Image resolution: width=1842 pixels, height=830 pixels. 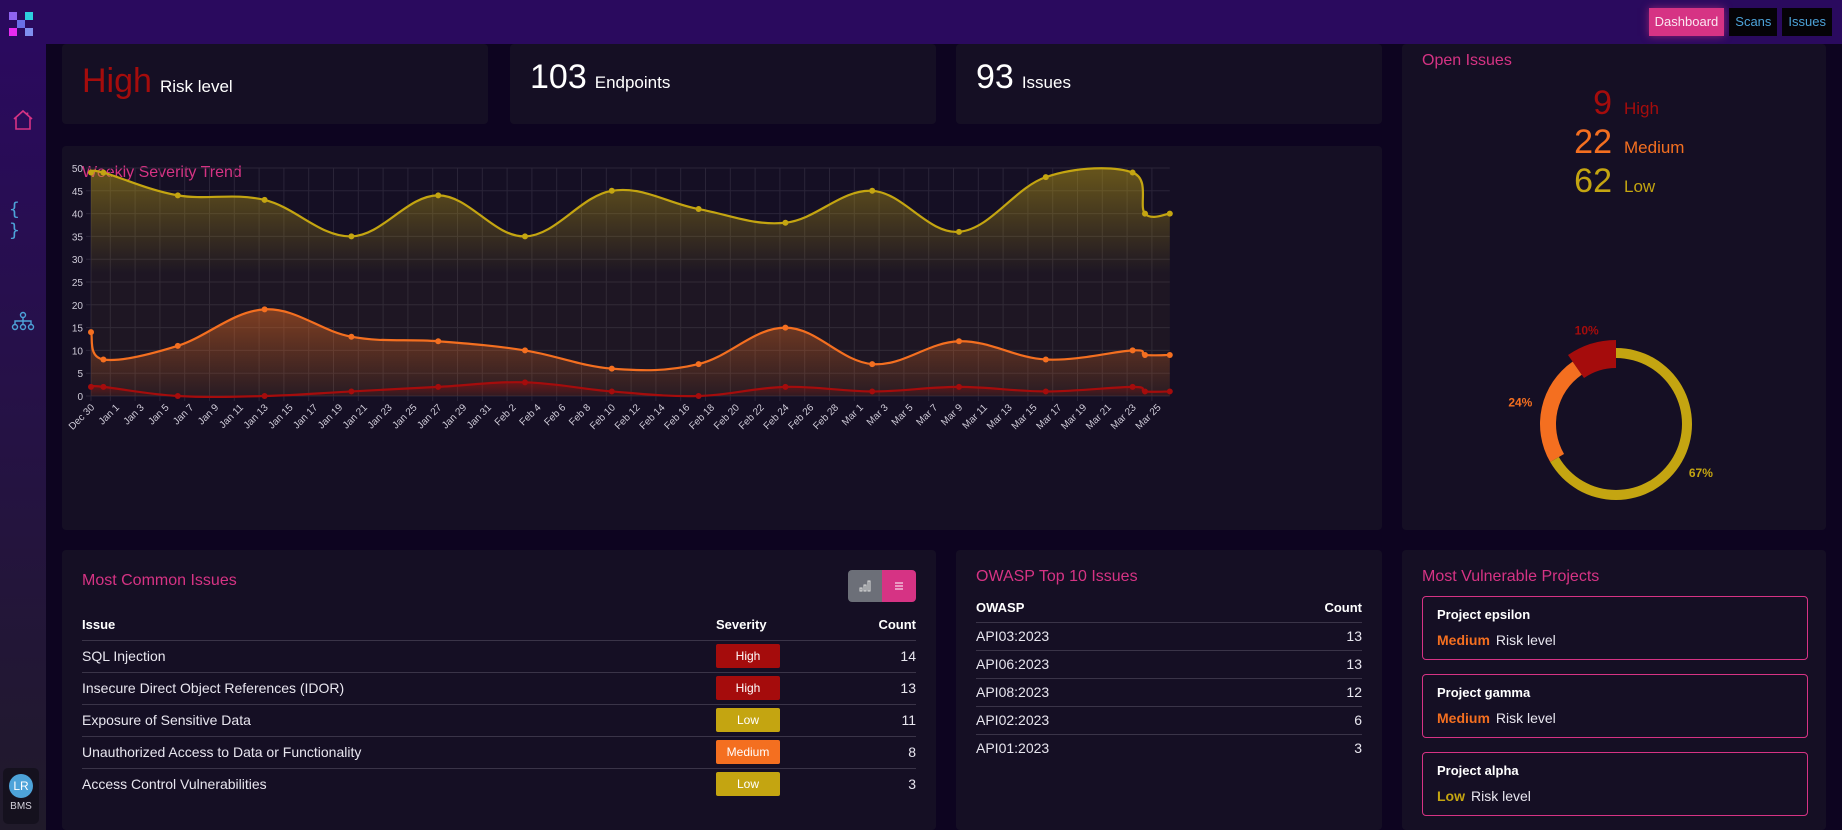 What do you see at coordinates (1593, 142) in the screenshot?
I see `medium-count: 22` at bounding box center [1593, 142].